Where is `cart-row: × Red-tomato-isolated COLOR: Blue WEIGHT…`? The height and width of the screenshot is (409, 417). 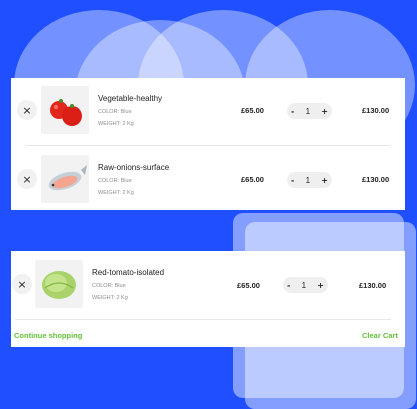 cart-row: × Red-tomato-isolated COLOR: Blue WEIGHT… is located at coordinates (208, 284).